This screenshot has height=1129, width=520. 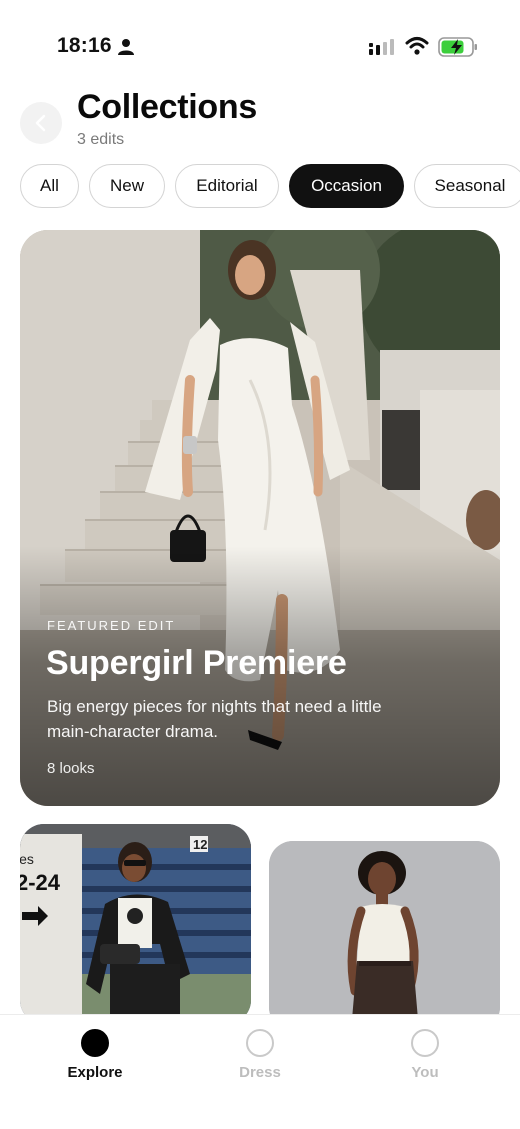 I want to click on back-button, so click(x=41, y=123).